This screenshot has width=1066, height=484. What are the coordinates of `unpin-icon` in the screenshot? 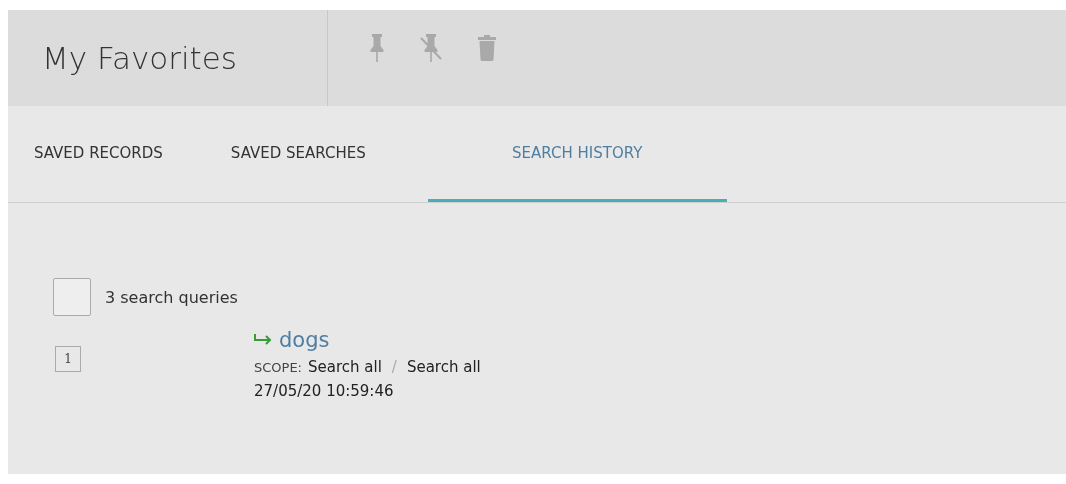 It's located at (431, 48).